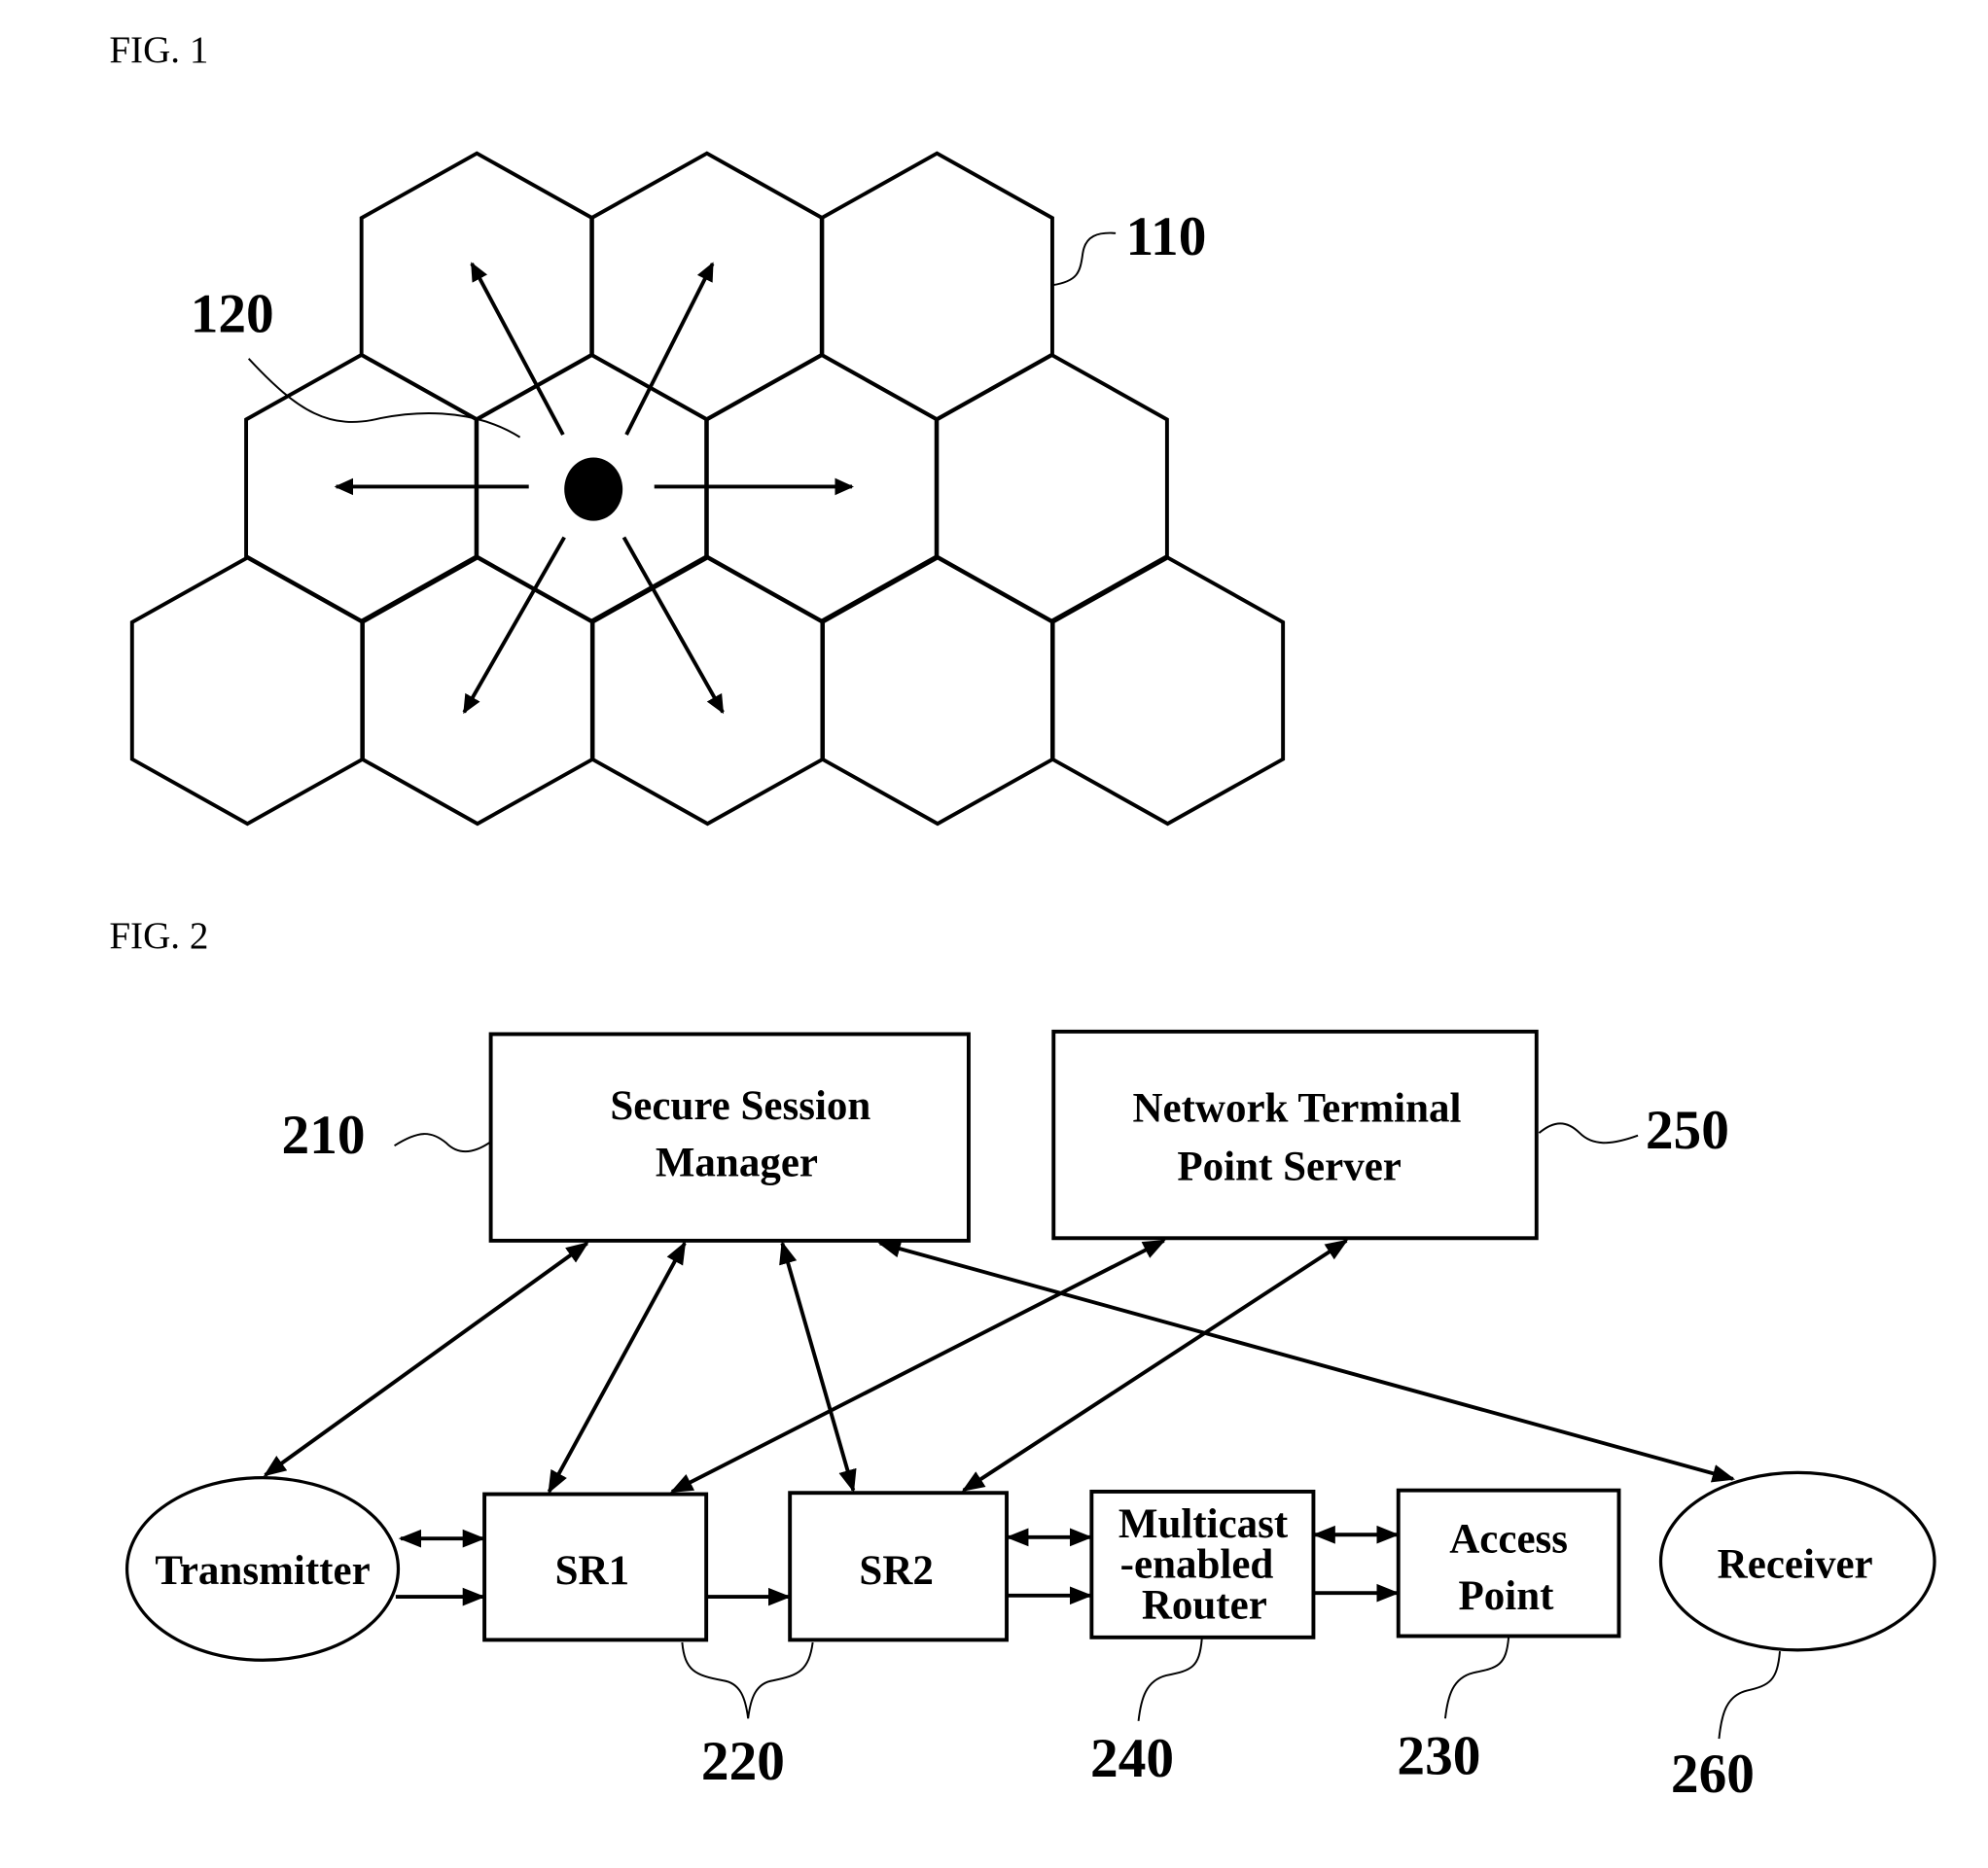 This screenshot has width=1988, height=1868. I want to click on receiver-node: Receiver, so click(1797, 1561).